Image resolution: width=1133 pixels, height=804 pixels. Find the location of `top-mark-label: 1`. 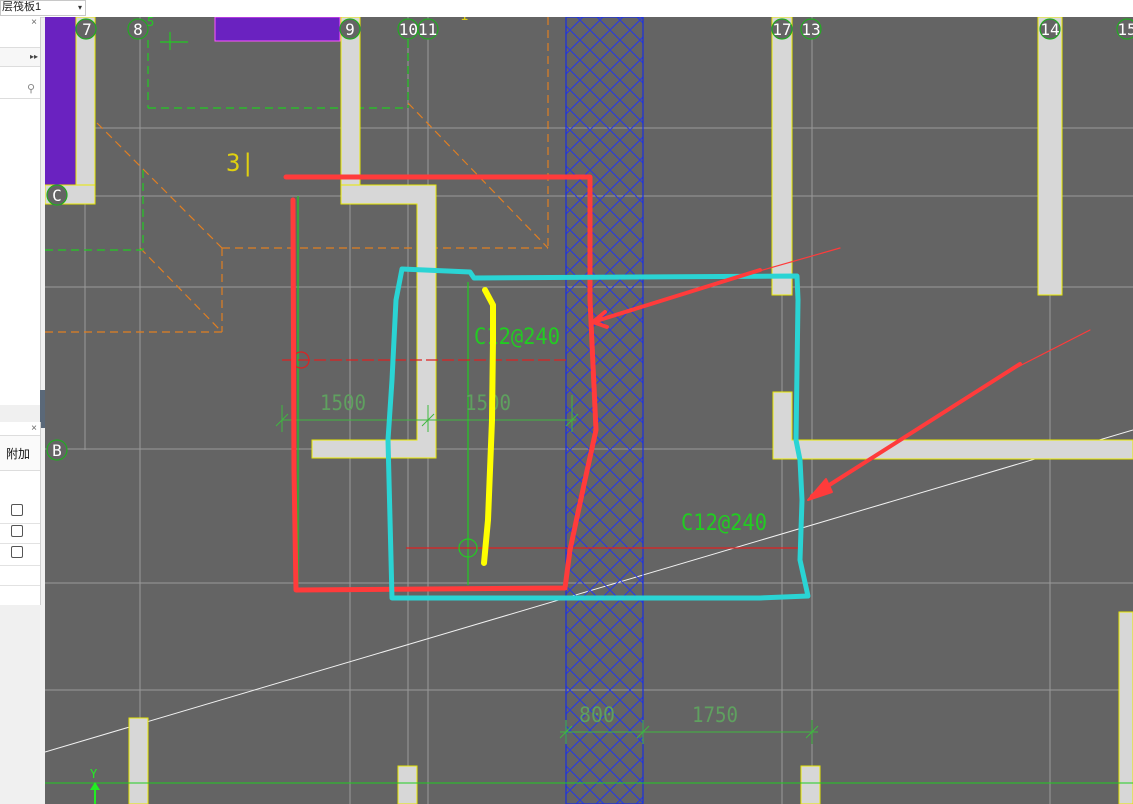

top-mark-label: 1 is located at coordinates (464, 20).